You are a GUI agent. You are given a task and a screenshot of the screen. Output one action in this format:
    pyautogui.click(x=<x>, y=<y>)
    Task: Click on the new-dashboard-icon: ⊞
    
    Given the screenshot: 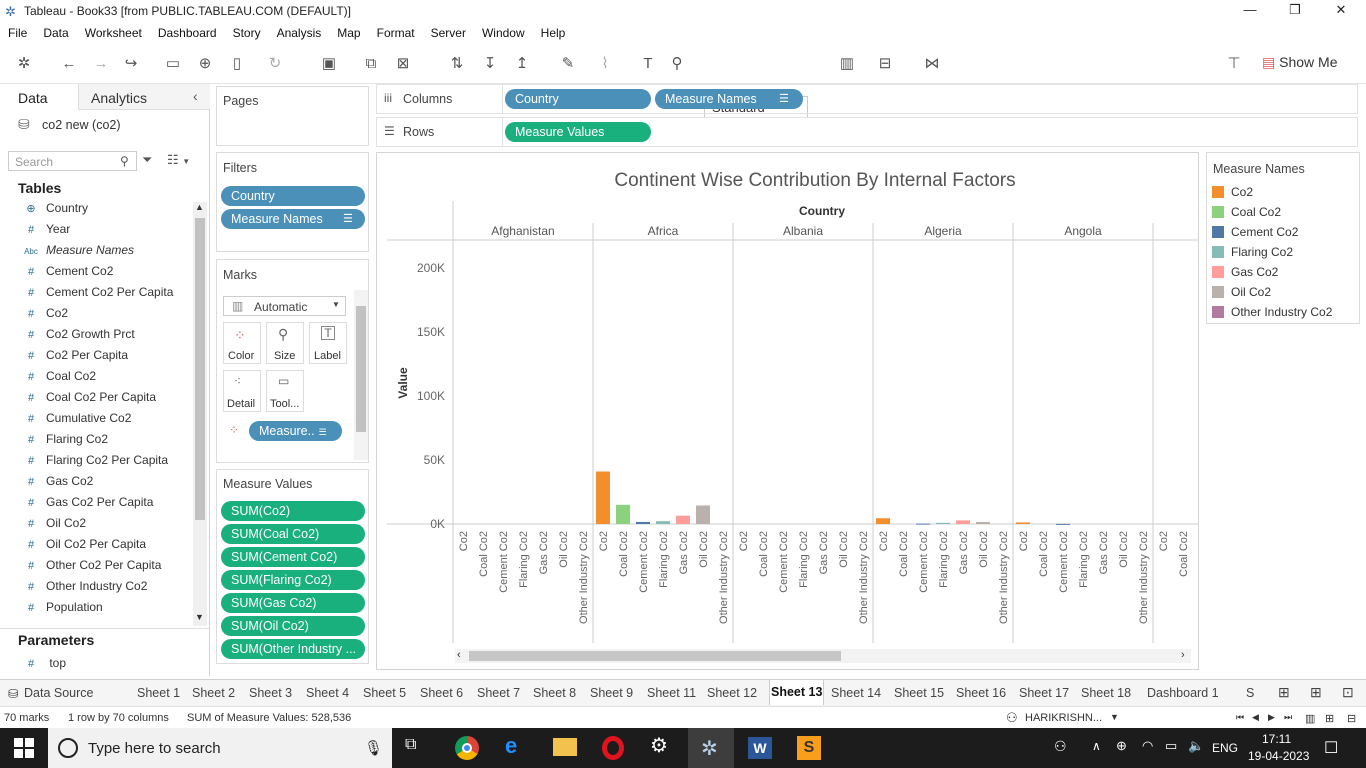 What is the action you would take?
    pyautogui.click(x=1316, y=692)
    